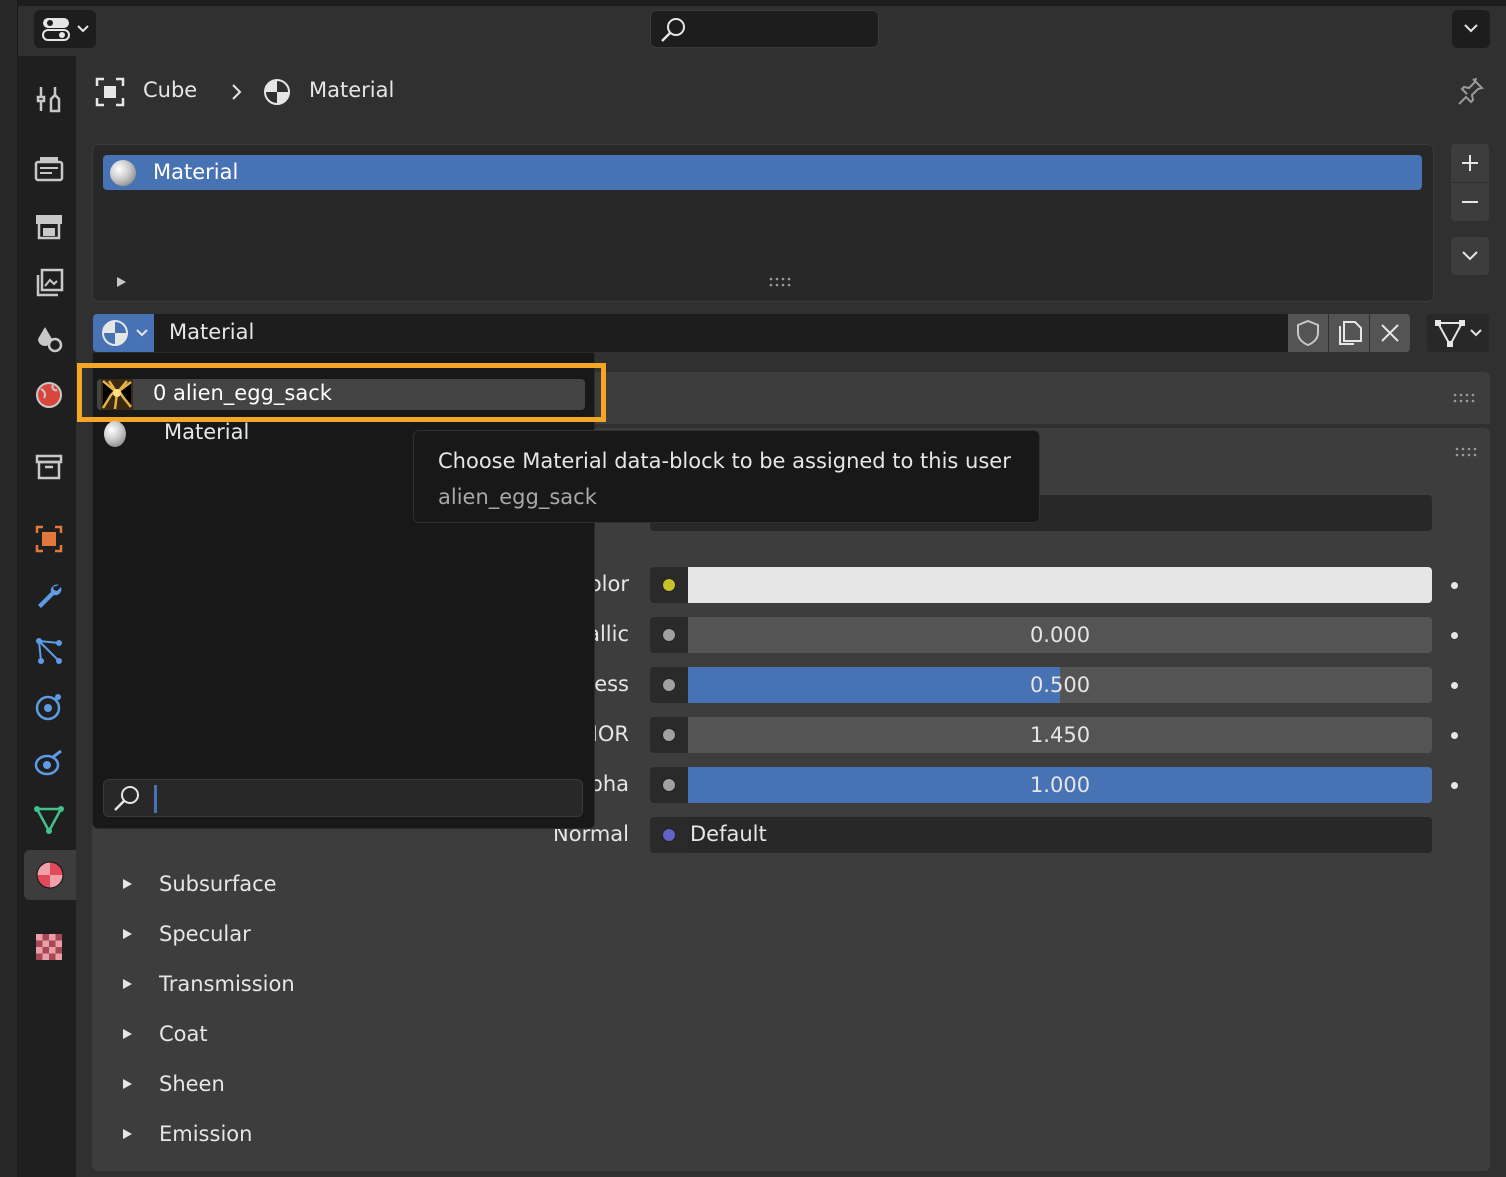  Describe the element at coordinates (183, 1034) in the screenshot. I see `subpanel-label: Coat` at that location.